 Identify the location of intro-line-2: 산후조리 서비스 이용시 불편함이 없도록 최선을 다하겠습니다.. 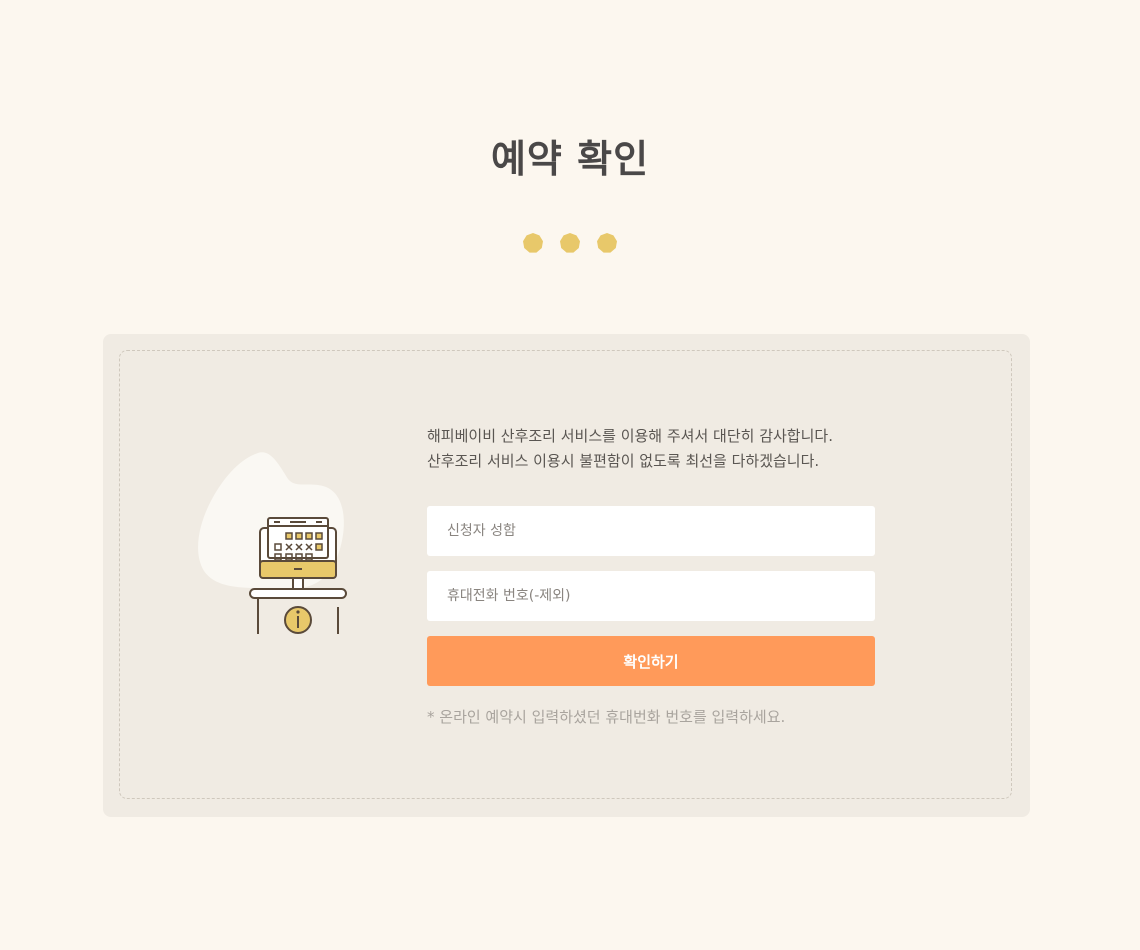
(623, 461).